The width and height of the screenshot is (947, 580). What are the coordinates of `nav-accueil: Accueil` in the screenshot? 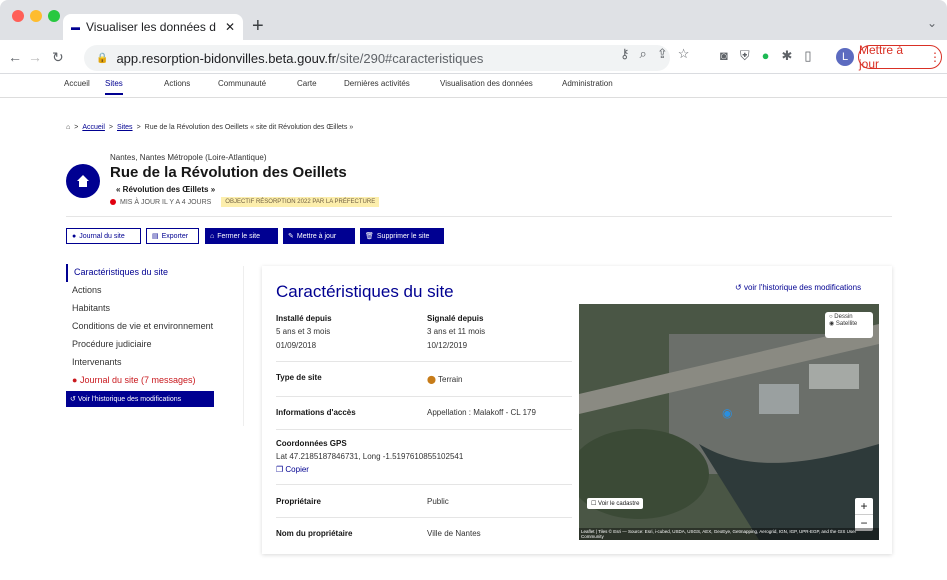 It's located at (77, 83).